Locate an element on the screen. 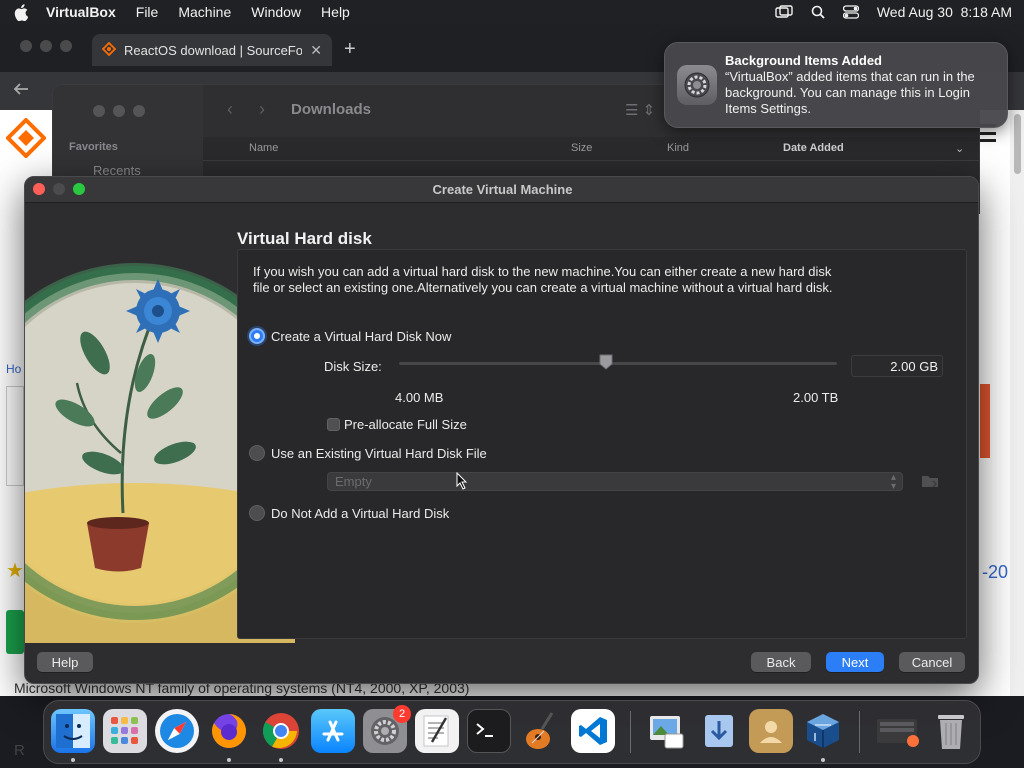  vscode-icon is located at coordinates (593, 731).